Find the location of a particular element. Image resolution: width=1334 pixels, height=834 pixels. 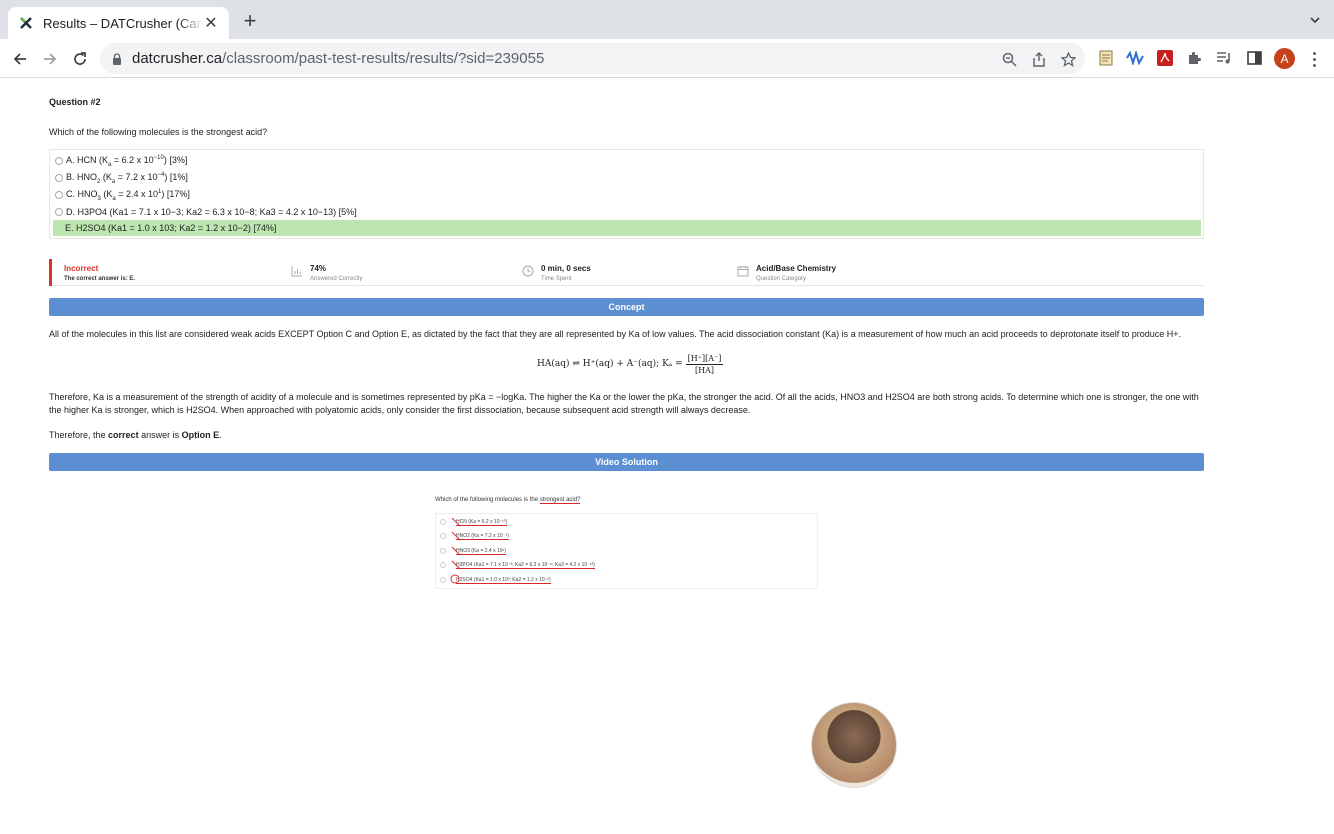

result-label: Incorrect is located at coordinates (81, 268).